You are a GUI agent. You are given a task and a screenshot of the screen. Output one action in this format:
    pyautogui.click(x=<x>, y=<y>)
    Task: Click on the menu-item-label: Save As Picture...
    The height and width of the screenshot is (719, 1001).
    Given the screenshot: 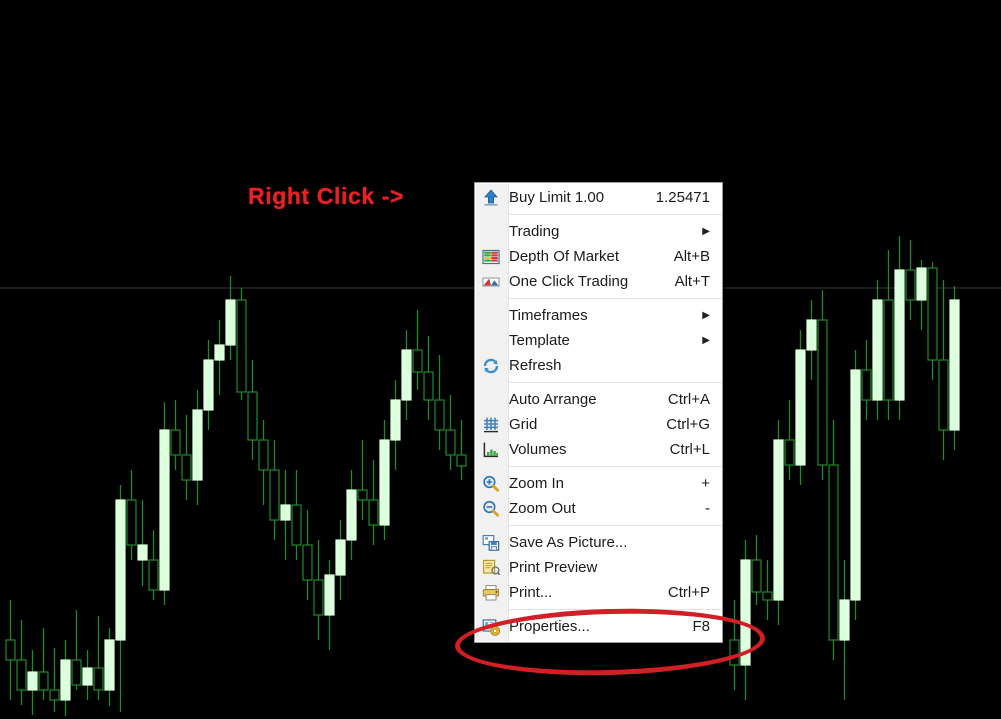 What is the action you would take?
    pyautogui.click(x=568, y=542)
    